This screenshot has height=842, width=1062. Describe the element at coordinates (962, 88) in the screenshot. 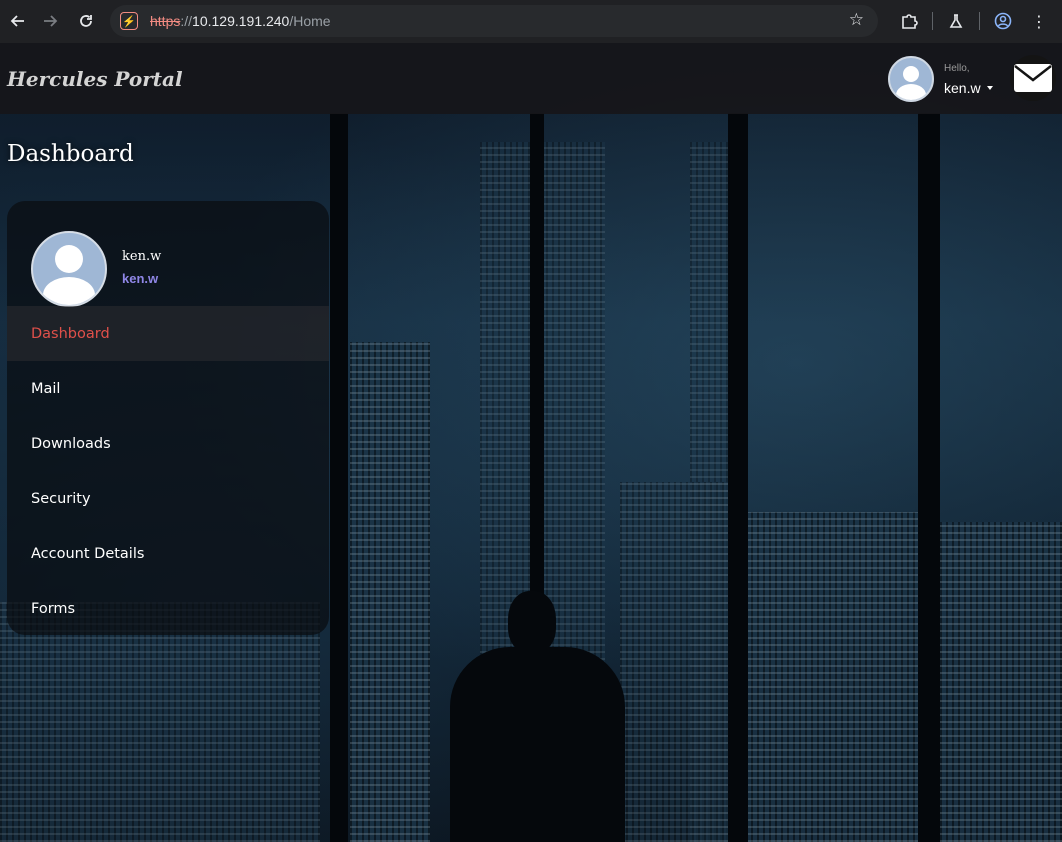

I see `user-menu-toggle: ken.w` at that location.